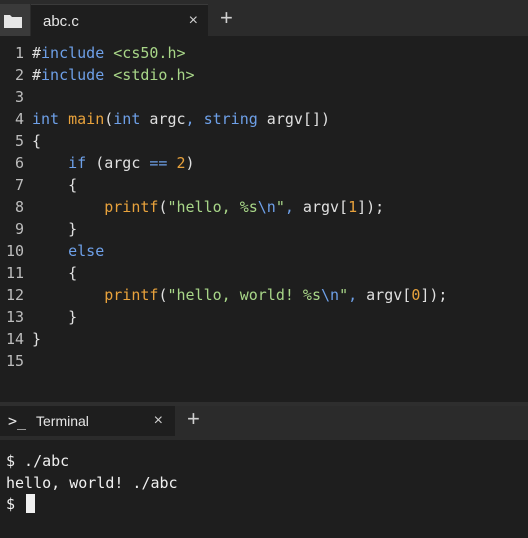  Describe the element at coordinates (264, 97) in the screenshot. I see `code-line-3: 3` at that location.